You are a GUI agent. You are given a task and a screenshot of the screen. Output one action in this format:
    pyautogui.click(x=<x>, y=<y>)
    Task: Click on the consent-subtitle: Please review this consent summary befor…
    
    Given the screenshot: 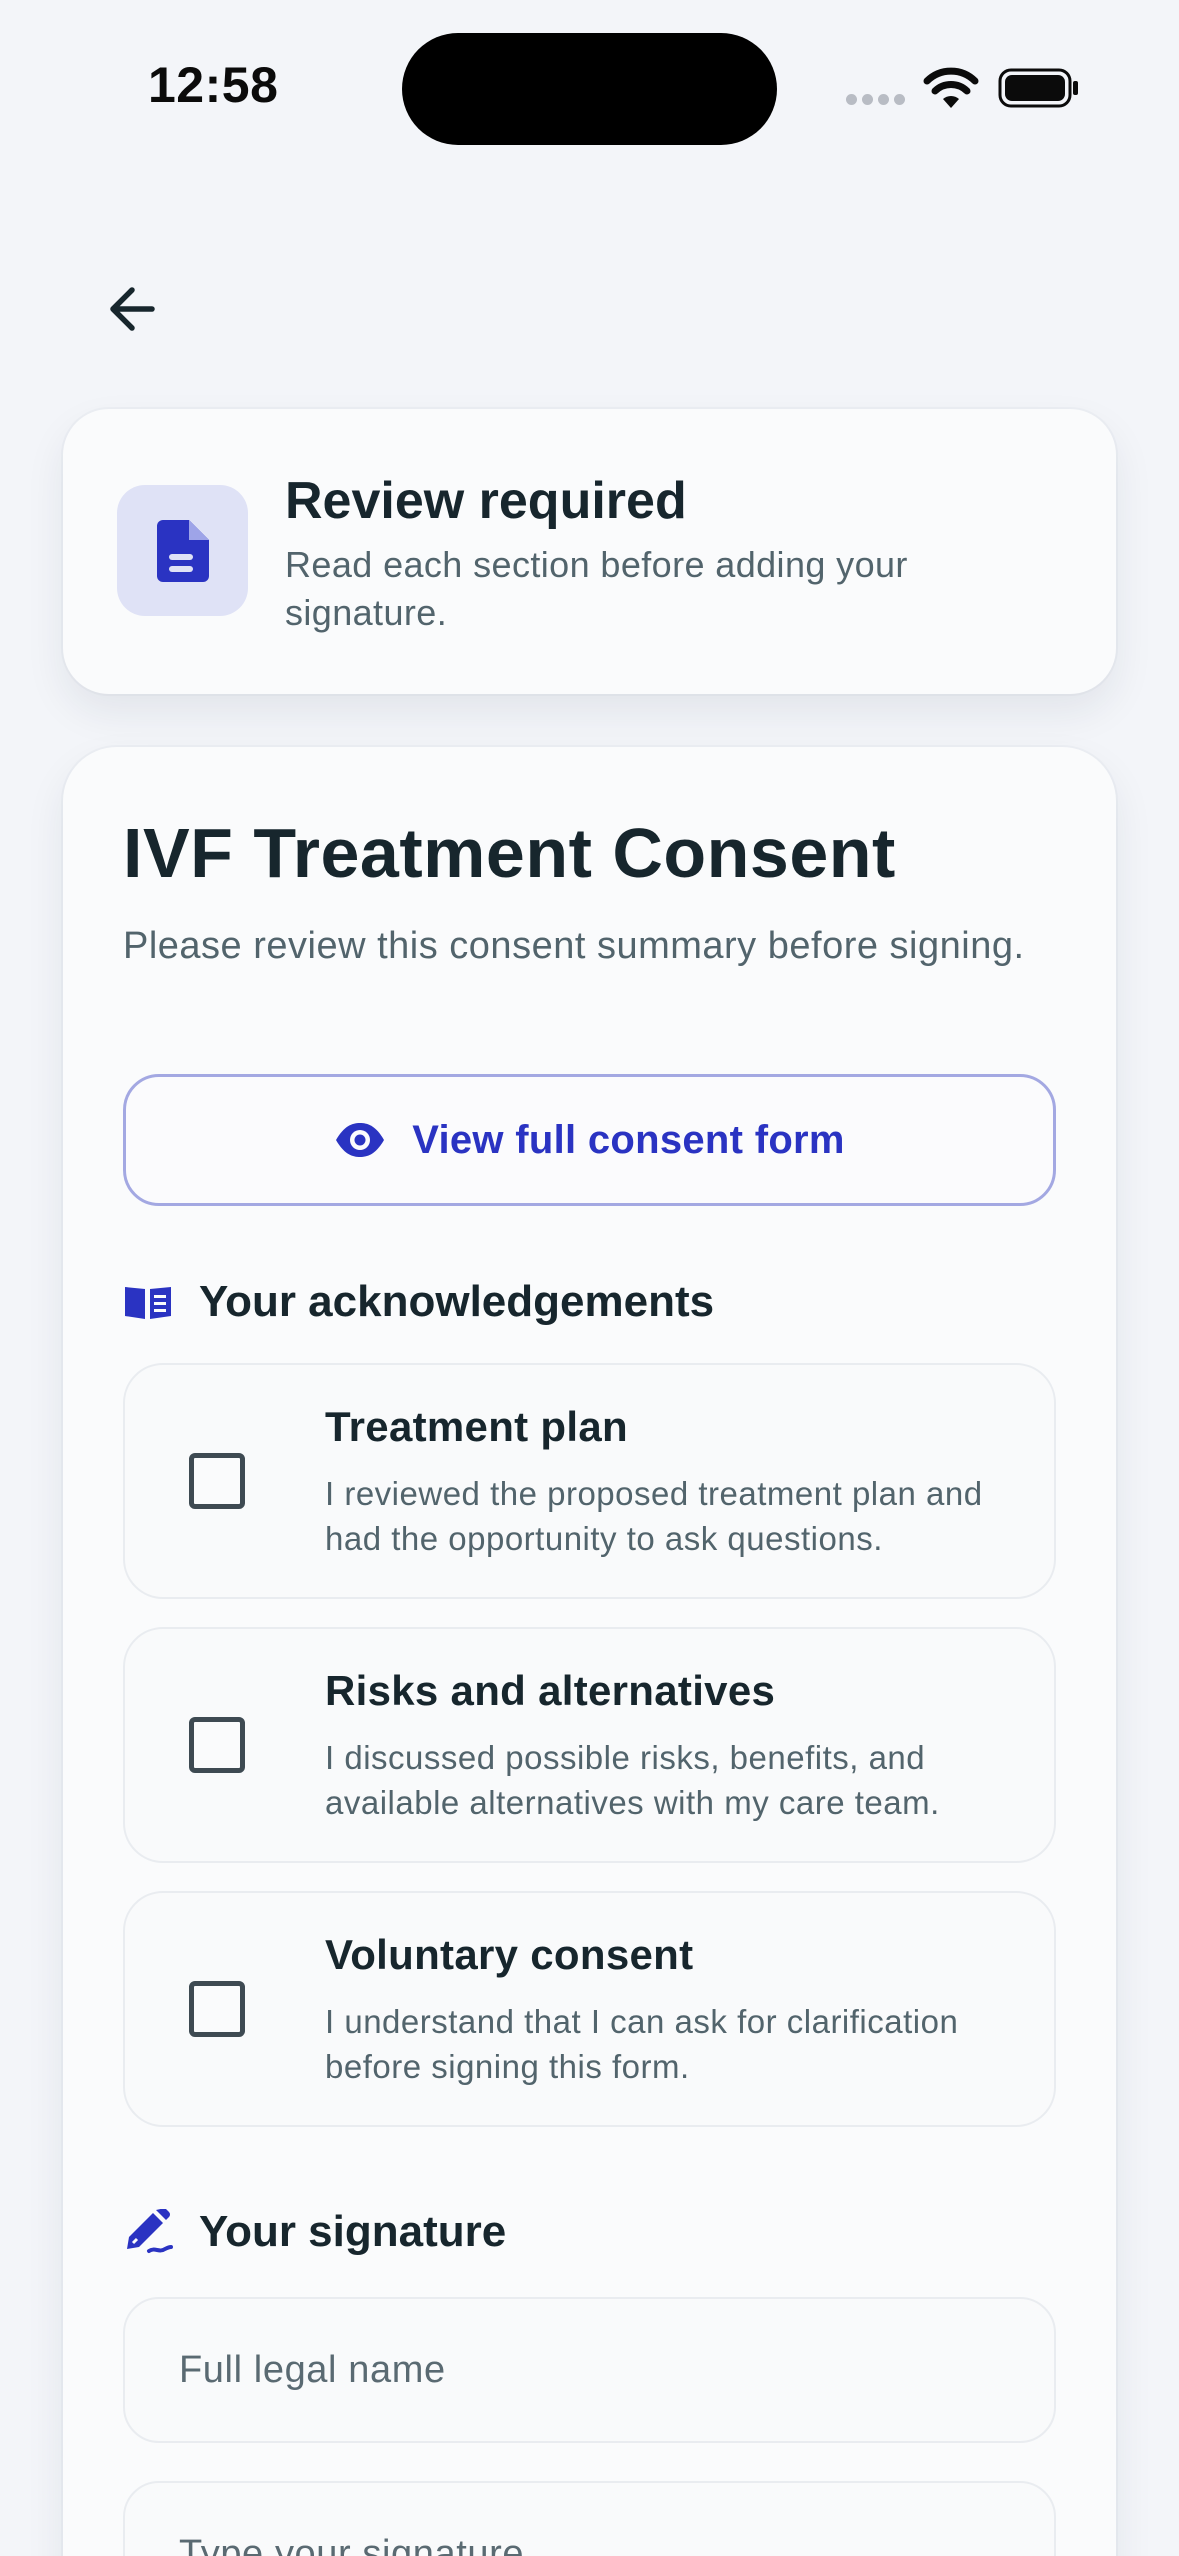 What is the action you would take?
    pyautogui.click(x=574, y=946)
    